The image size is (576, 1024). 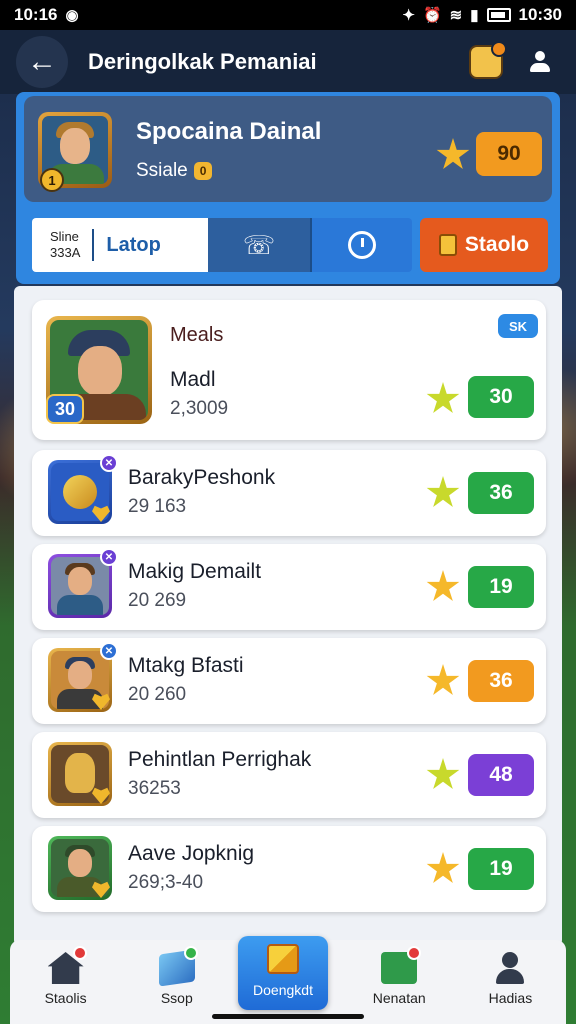 I want to click on profile-name: Spocaina Dainal, so click(x=229, y=131).